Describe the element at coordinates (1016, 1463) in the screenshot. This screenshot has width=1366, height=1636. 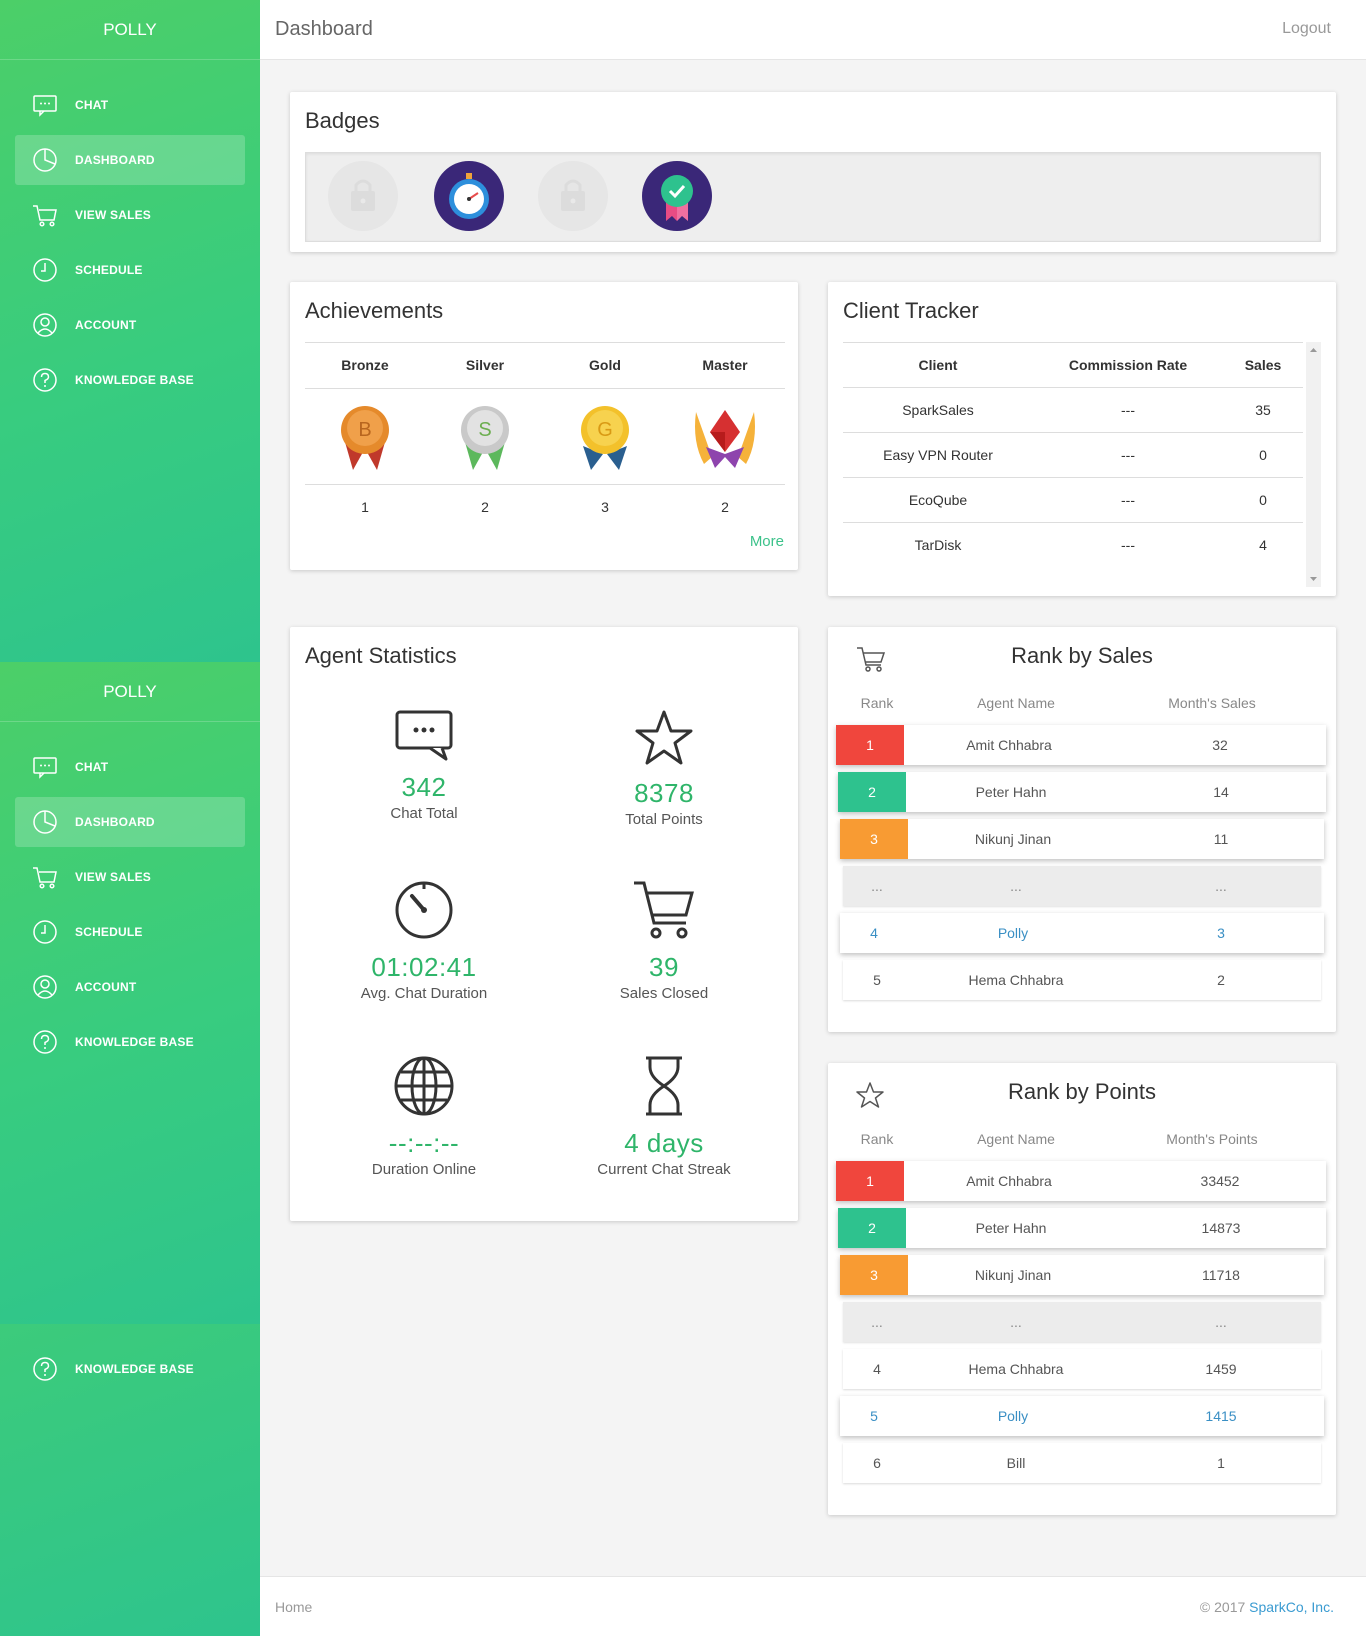
I see `agent-name: Bill` at that location.